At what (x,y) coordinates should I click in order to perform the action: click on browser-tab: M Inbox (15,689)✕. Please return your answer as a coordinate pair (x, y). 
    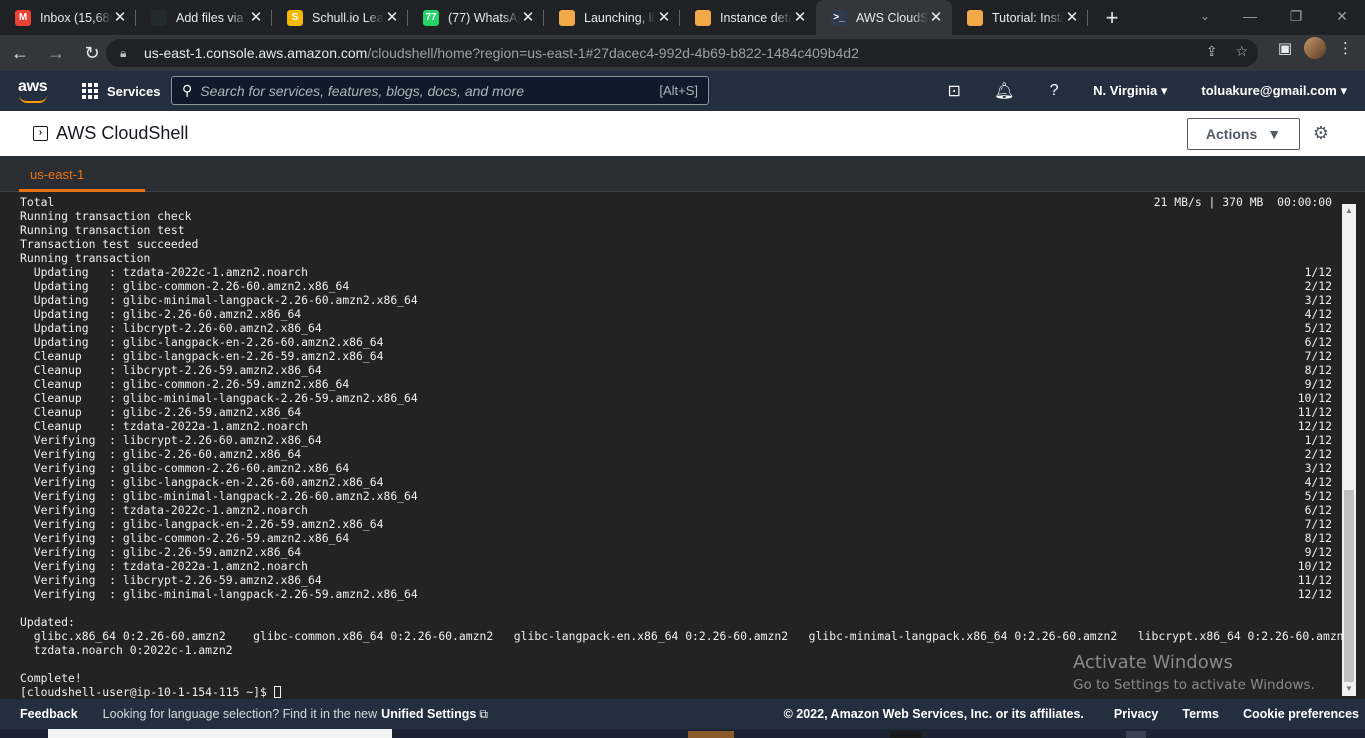
    Looking at the image, I should click on (68, 17).